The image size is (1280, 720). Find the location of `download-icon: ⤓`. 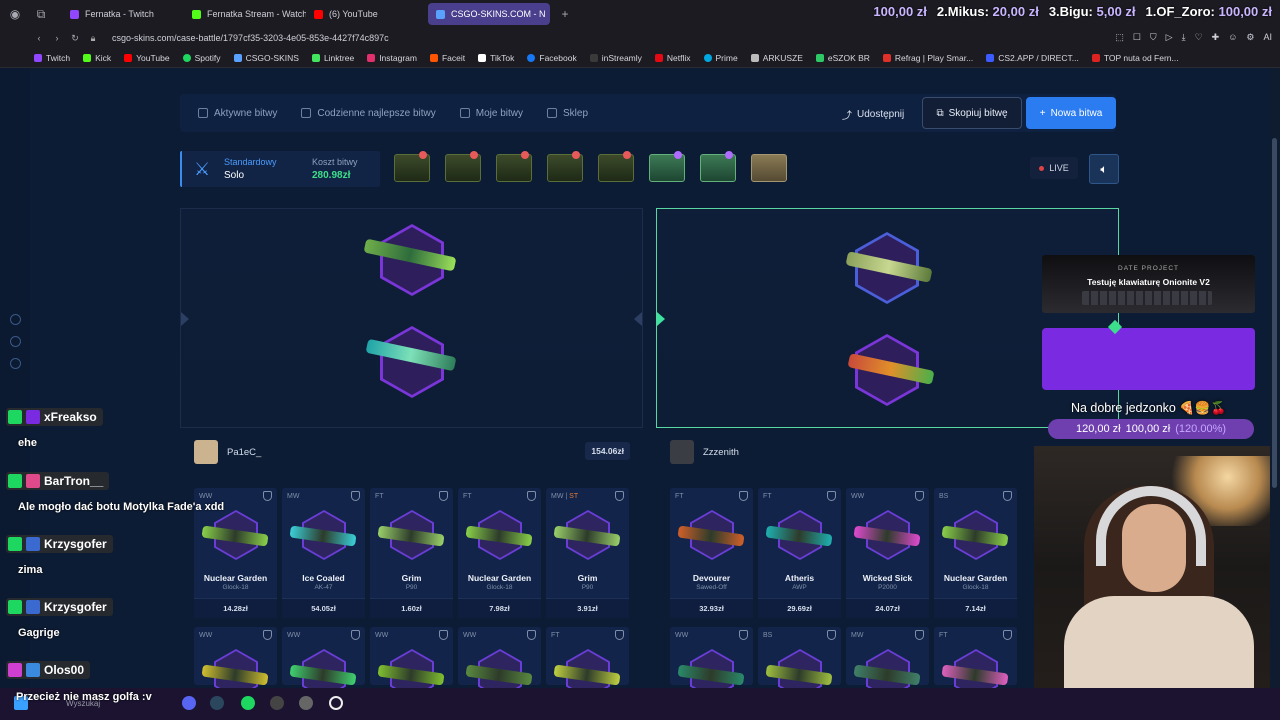

download-icon: ⤓ is located at coordinates (1184, 37).